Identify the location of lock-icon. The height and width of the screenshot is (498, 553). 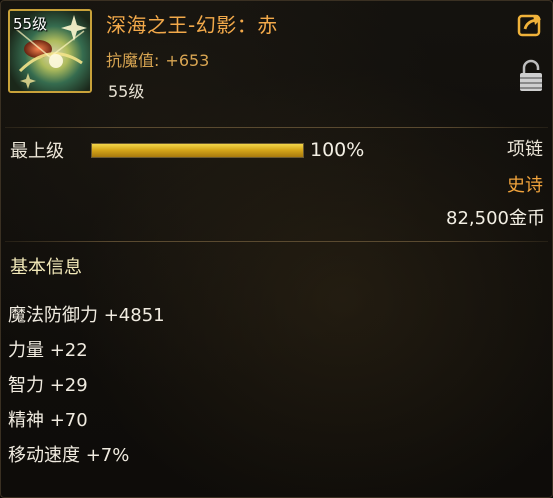
(531, 75).